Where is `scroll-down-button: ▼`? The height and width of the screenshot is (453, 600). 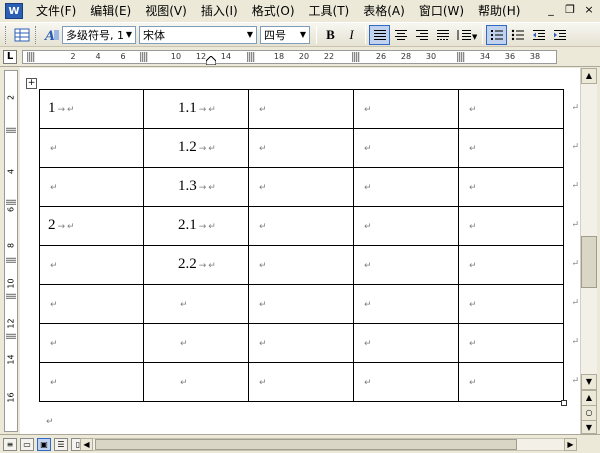 scroll-down-button: ▼ is located at coordinates (589, 382).